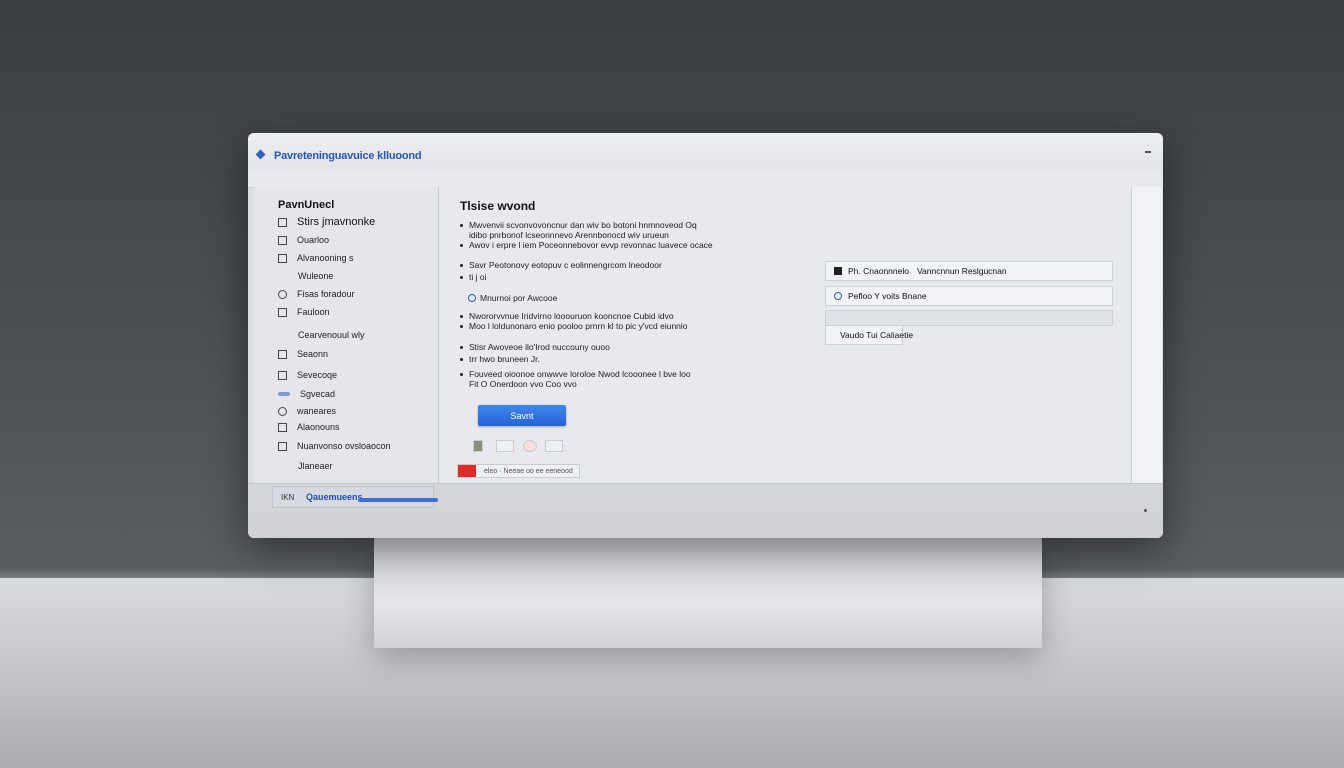 The height and width of the screenshot is (768, 1344). Describe the element at coordinates (318, 427) in the screenshot. I see `sidebar-item-label: Alaonouns` at that location.